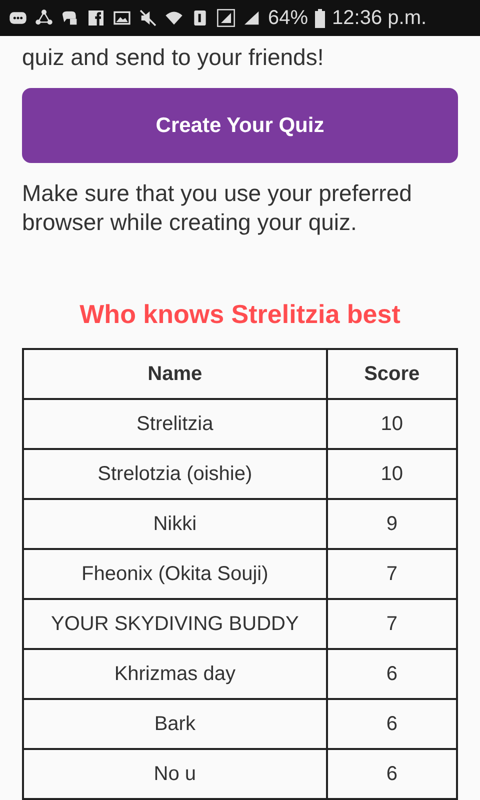 This screenshot has height=800, width=480. I want to click on facebook-icon, so click(96, 18).